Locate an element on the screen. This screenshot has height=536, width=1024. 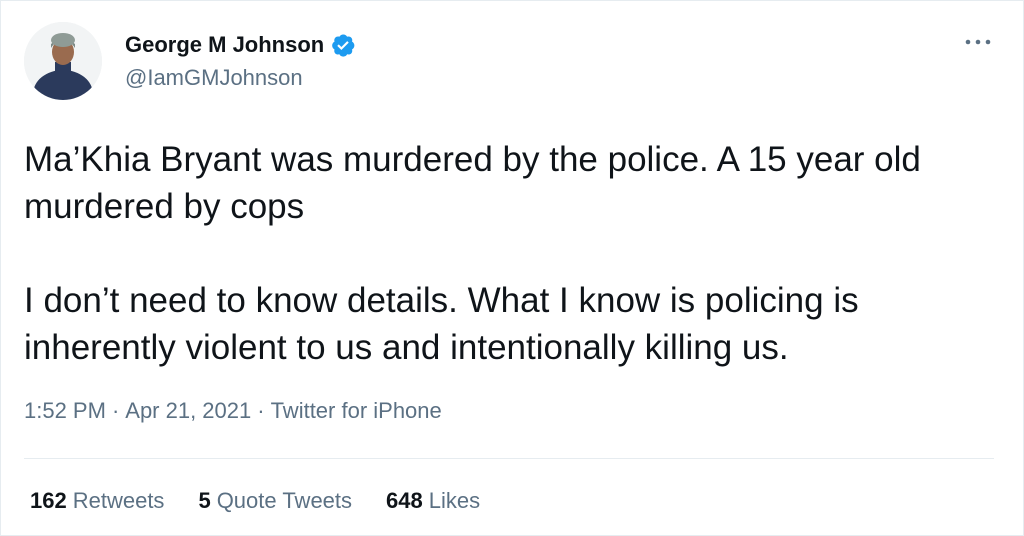
likes-stat: 648 Likes is located at coordinates (433, 501).